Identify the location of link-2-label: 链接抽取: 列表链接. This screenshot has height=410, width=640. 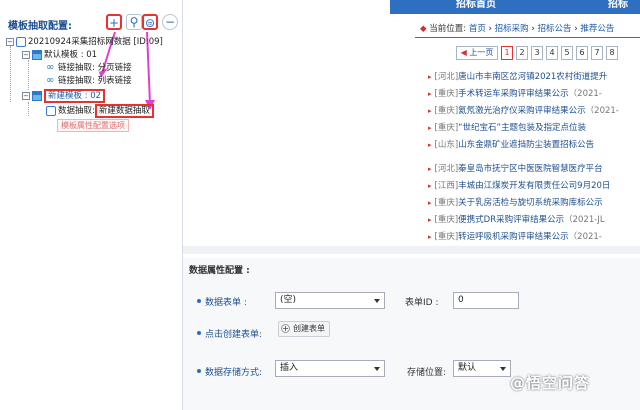
(95, 81).